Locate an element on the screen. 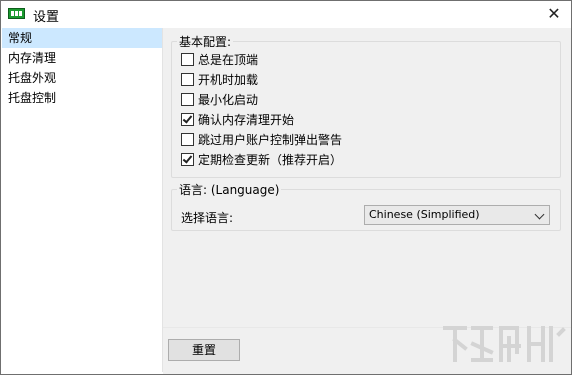 This screenshot has height=375, width=572. checkbox-always-on-top is located at coordinates (187, 59).